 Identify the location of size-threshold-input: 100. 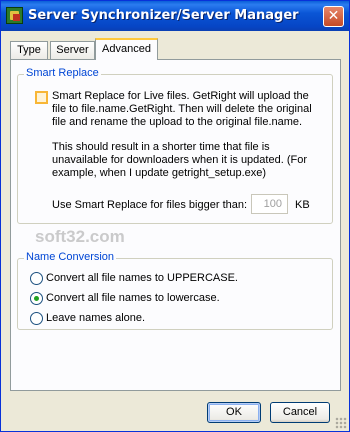
(269, 204).